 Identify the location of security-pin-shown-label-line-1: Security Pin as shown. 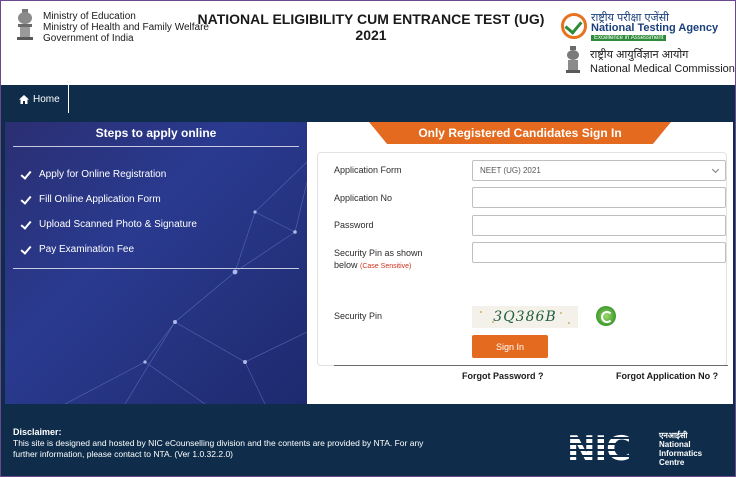
(378, 253).